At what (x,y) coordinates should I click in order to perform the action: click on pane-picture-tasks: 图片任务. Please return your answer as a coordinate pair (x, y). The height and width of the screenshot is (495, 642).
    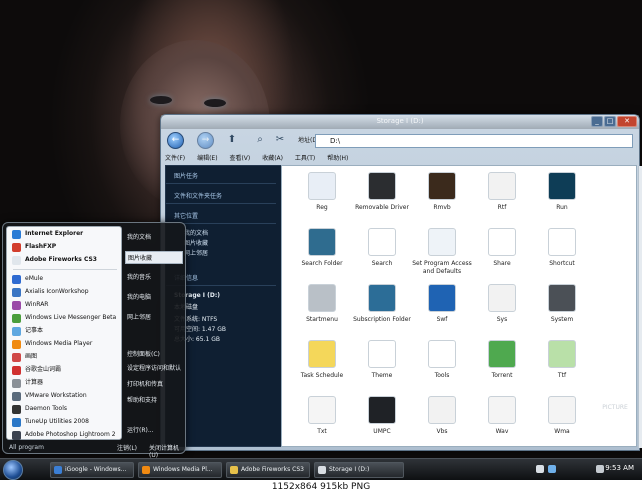
    Looking at the image, I should click on (221, 177).